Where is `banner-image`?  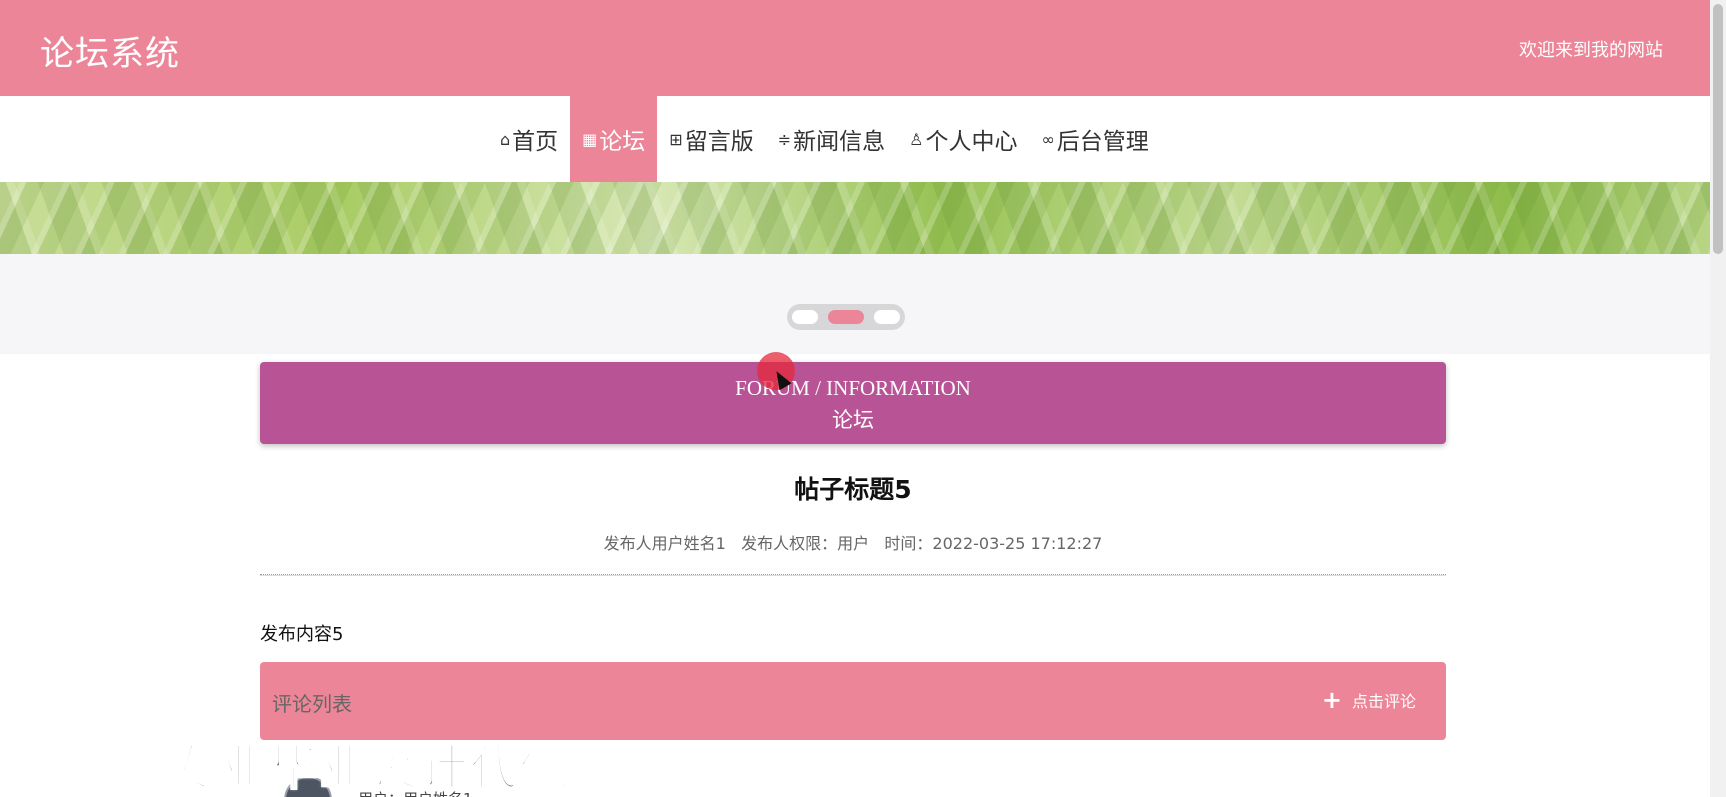
banner-image is located at coordinates (855, 218).